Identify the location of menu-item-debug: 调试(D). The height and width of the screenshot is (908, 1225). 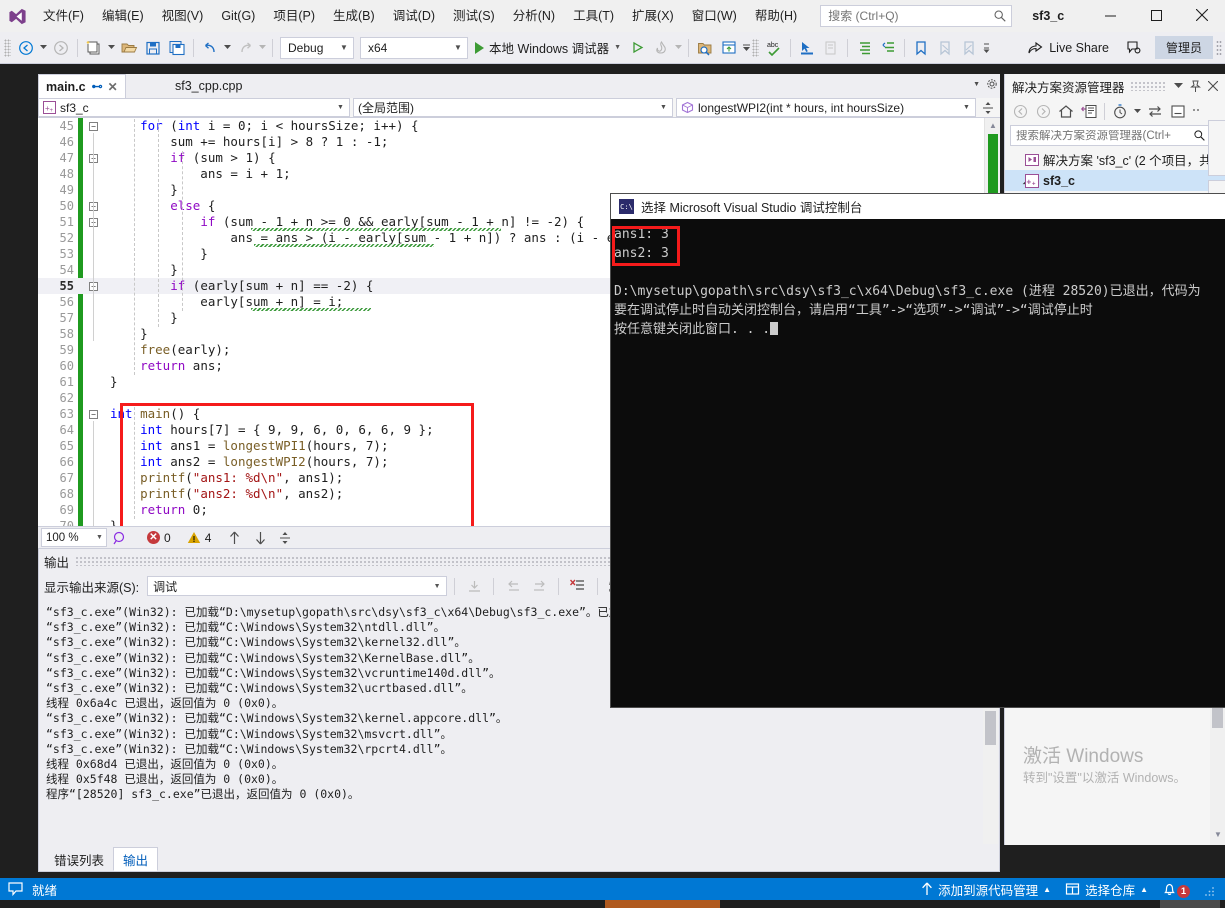
(414, 16).